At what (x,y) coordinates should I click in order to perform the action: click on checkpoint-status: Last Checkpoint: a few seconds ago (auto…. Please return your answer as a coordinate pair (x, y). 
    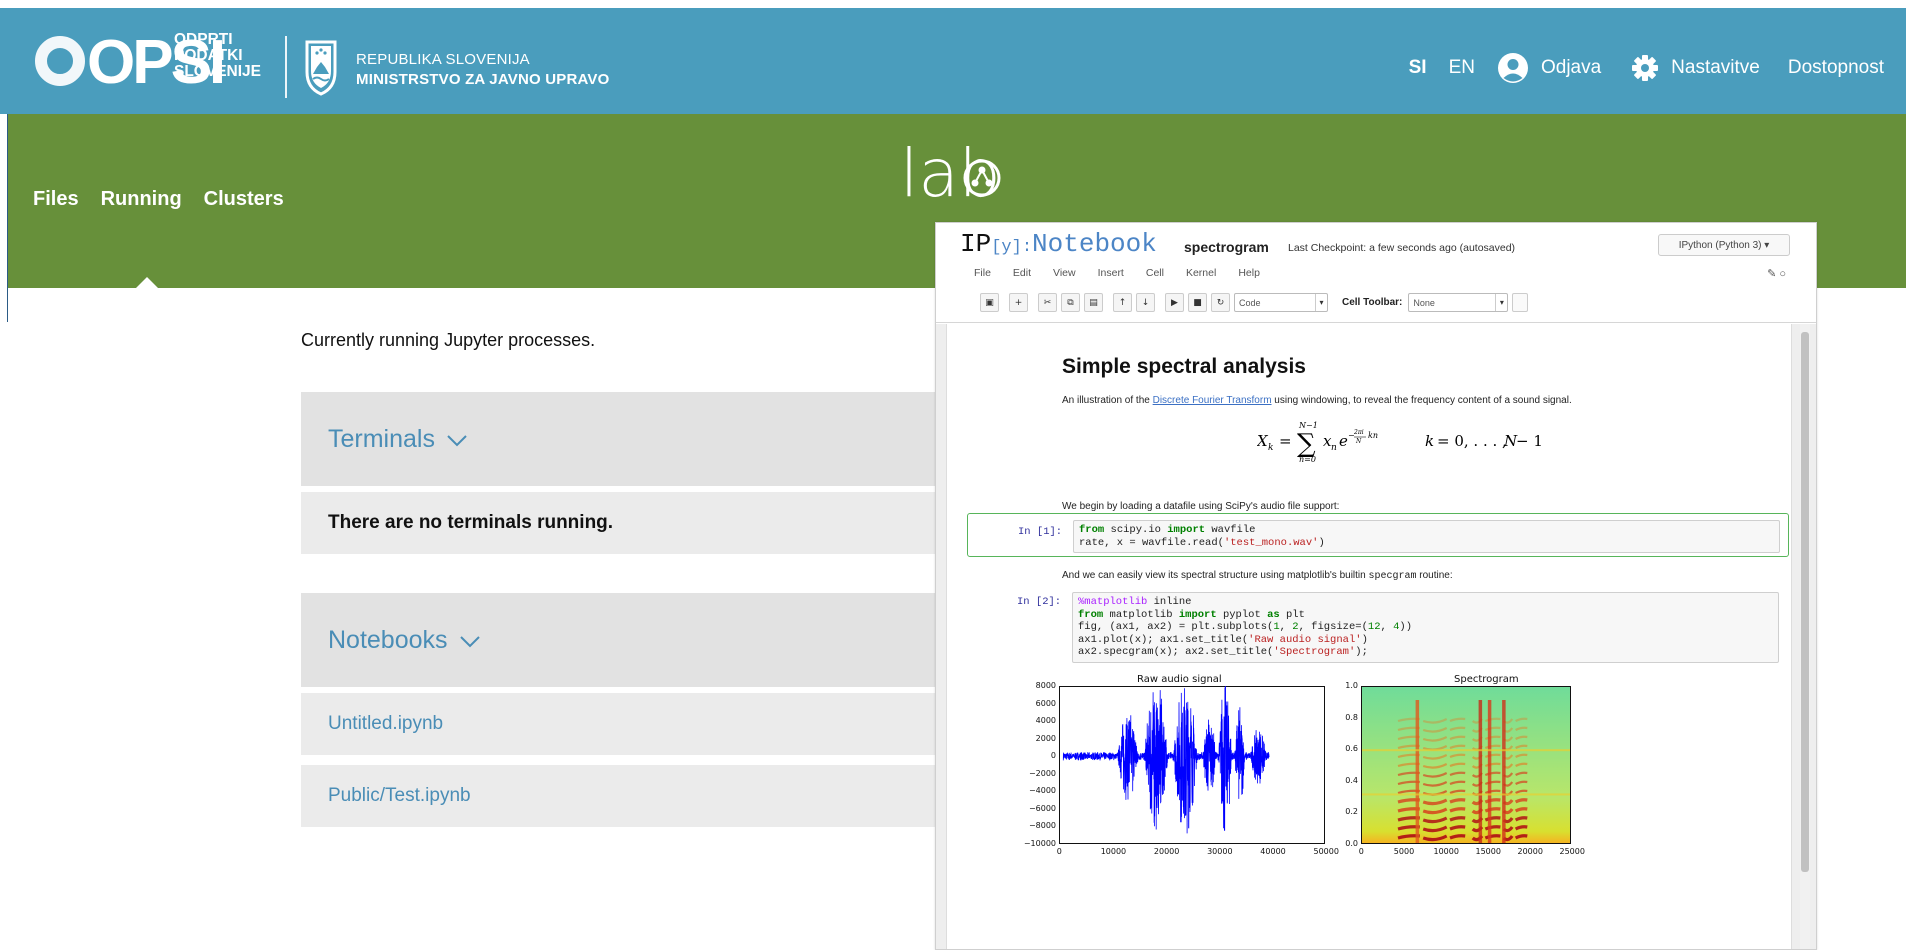
    Looking at the image, I should click on (1402, 248).